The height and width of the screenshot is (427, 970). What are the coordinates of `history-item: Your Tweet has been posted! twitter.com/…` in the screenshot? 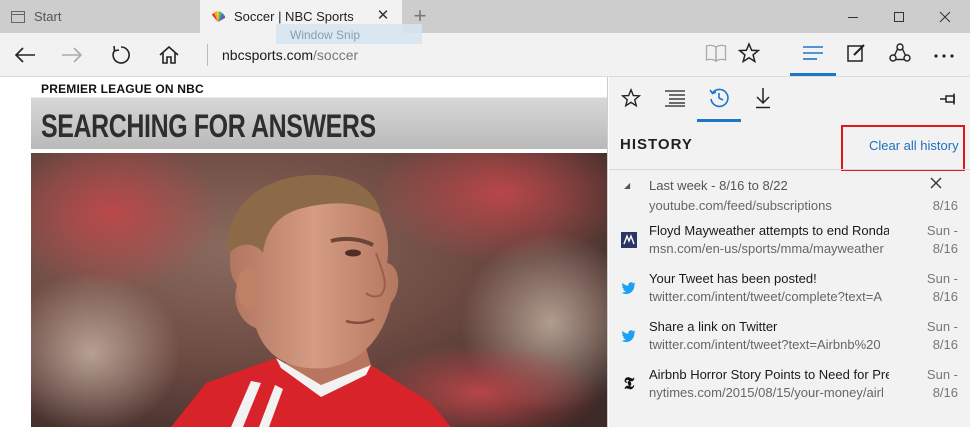 It's located at (789, 292).